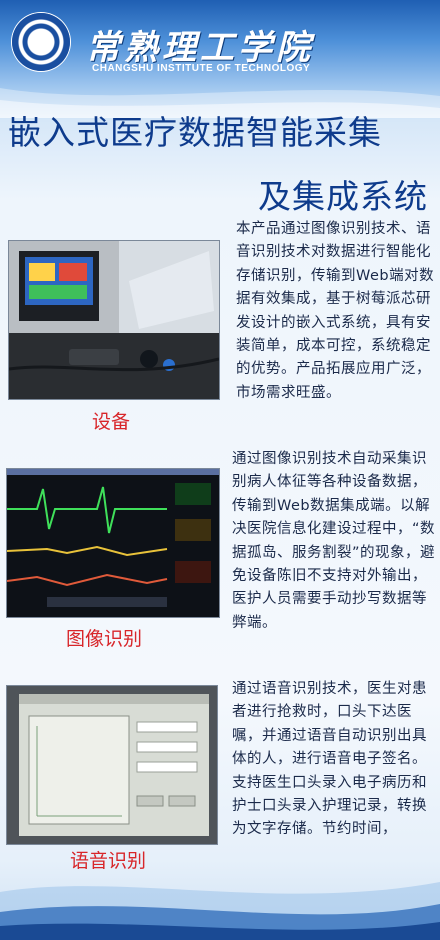 This screenshot has width=440, height=940. What do you see at coordinates (220, 911) in the screenshot?
I see `footer-wave-decoration` at bounding box center [220, 911].